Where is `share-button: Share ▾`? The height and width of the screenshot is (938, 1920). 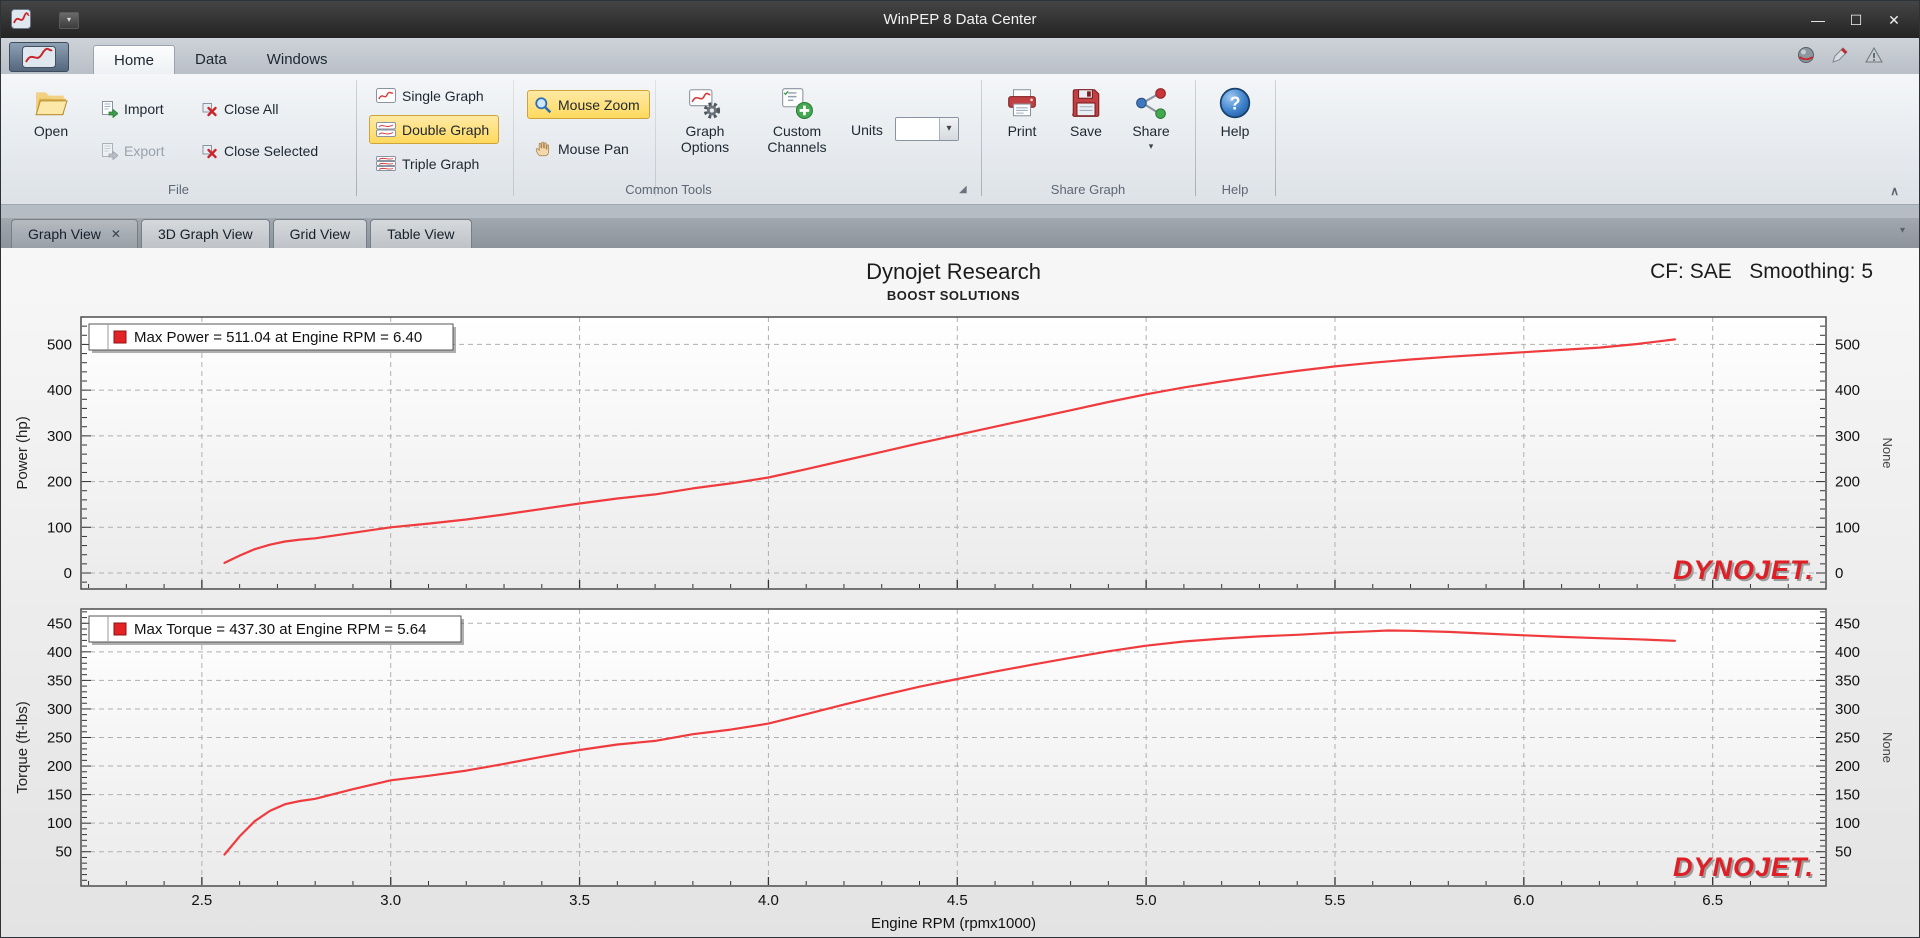 share-button: Share ▾ is located at coordinates (1151, 129).